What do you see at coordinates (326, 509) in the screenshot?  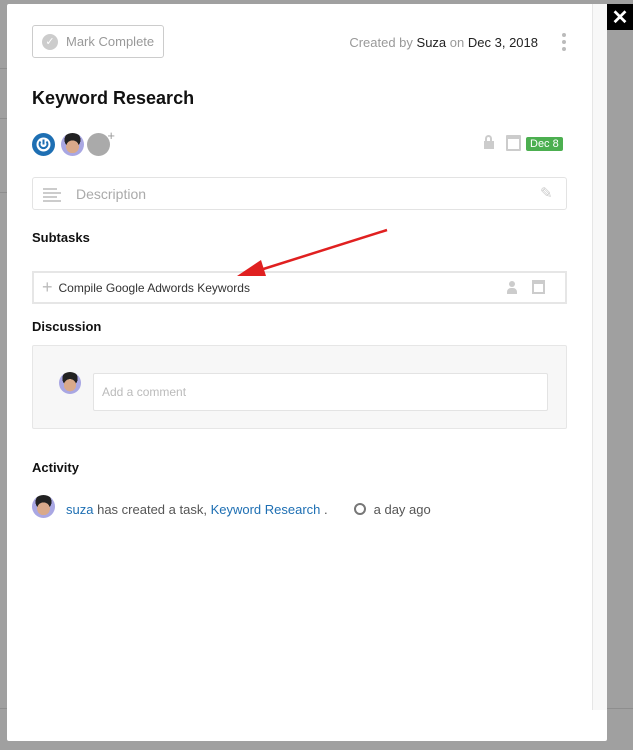 I see `activity-suffix: .` at bounding box center [326, 509].